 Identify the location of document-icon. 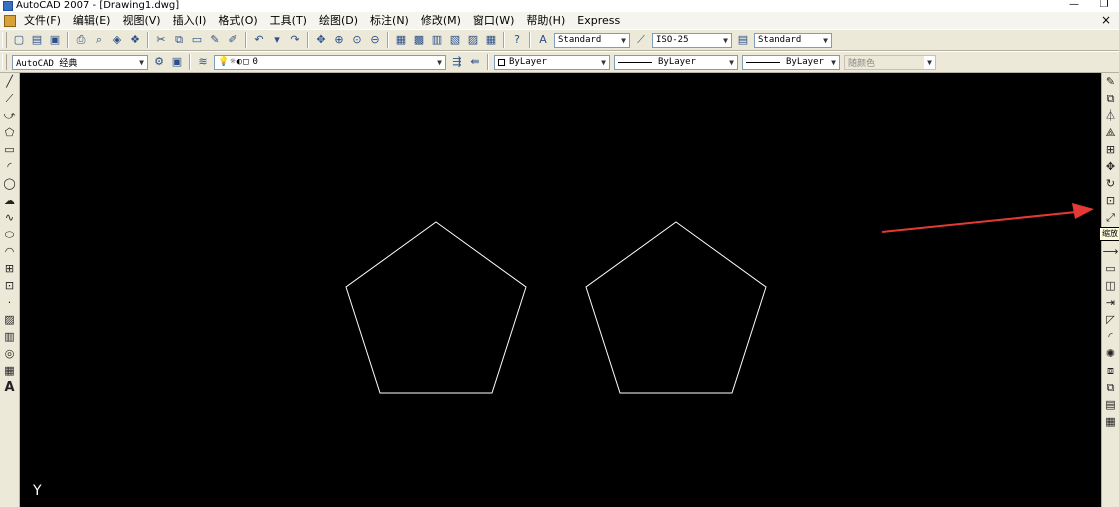
(10, 20).